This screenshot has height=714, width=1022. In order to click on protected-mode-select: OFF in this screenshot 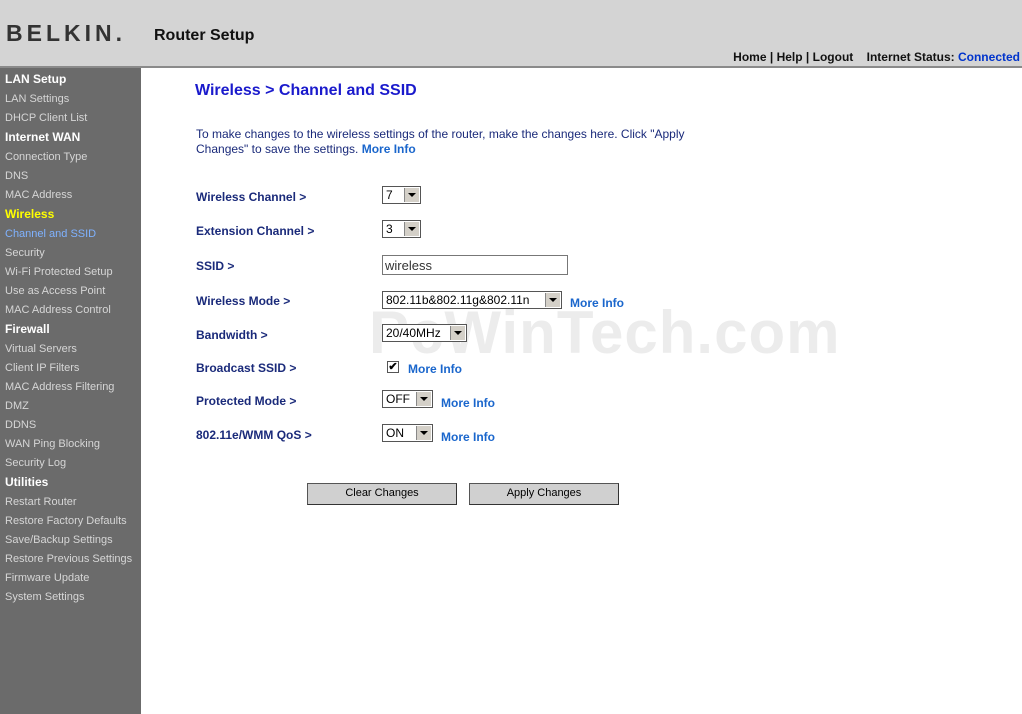, I will do `click(407, 399)`.